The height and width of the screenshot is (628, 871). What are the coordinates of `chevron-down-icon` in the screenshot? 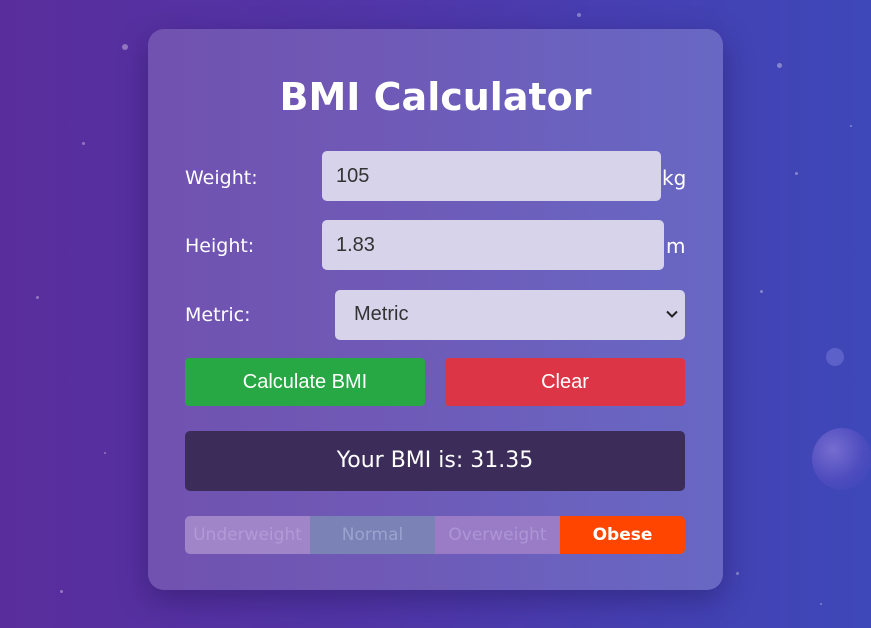 It's located at (672, 314).